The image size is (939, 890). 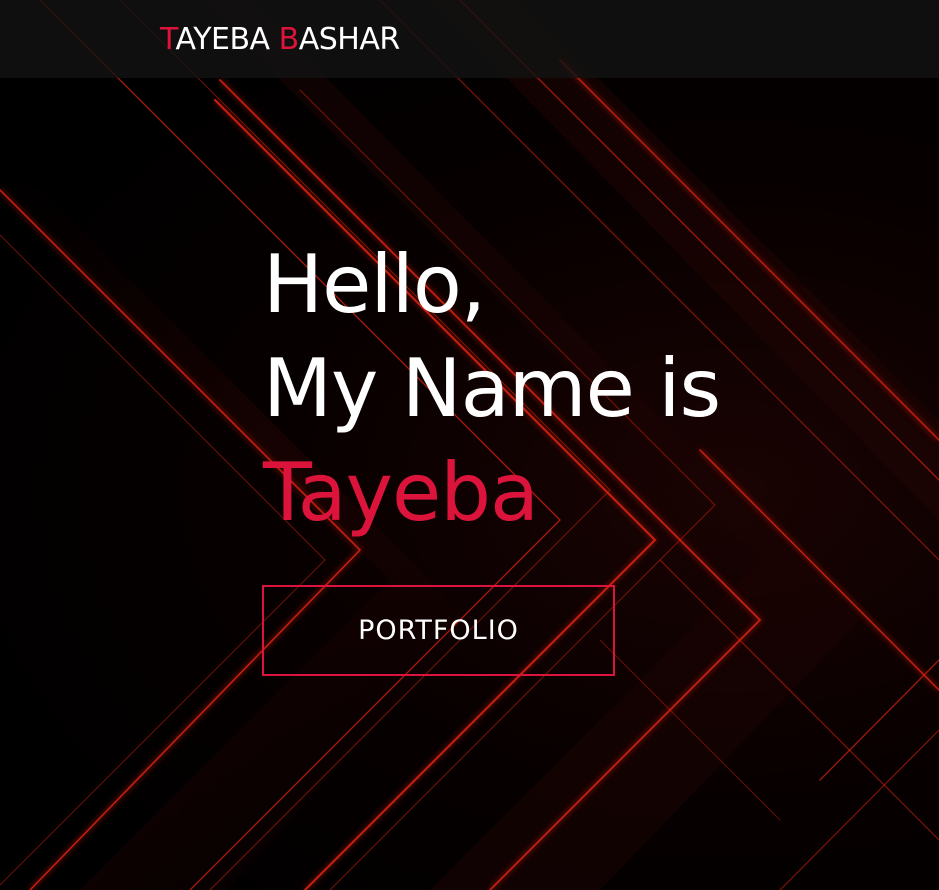 I want to click on portfolio-button: PORTFOLIO, so click(x=438, y=630).